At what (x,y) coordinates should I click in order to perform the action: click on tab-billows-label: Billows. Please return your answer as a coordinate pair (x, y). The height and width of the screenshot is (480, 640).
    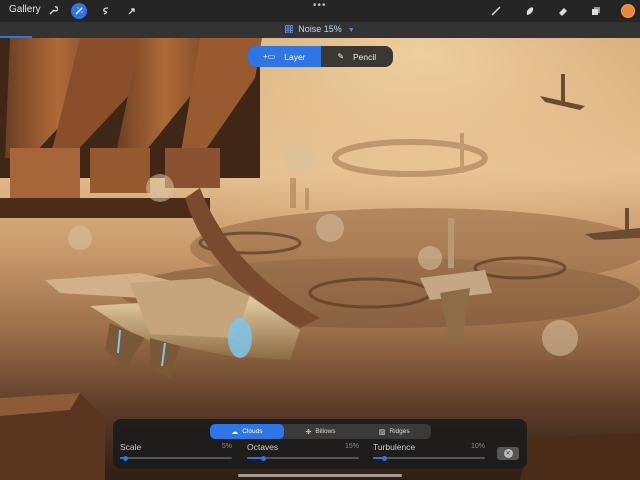
    Looking at the image, I should click on (325, 431).